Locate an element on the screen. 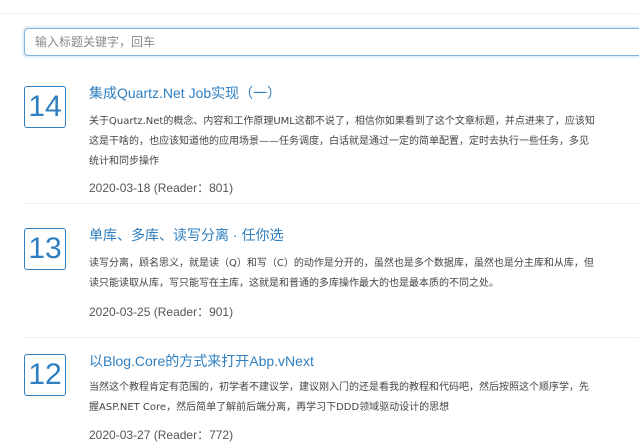 This screenshot has height=443, width=639. article-title-link: 以Blog.Core的方式来打开Abp.vNext is located at coordinates (201, 361).